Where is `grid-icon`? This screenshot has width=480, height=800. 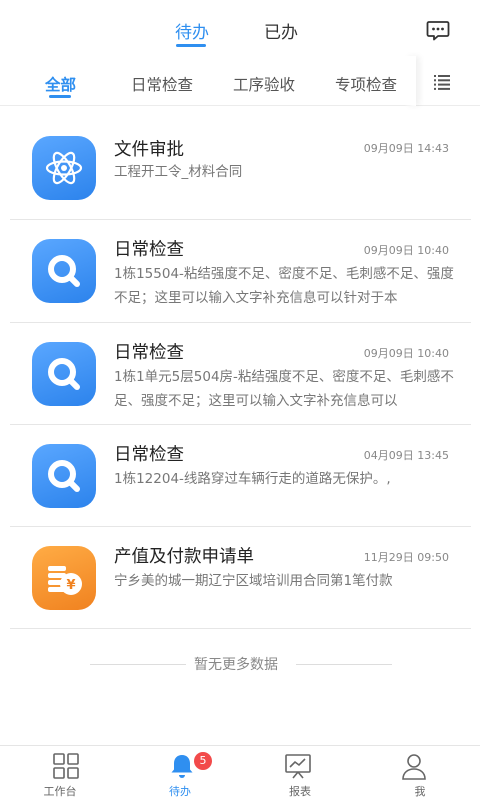 grid-icon is located at coordinates (66, 766).